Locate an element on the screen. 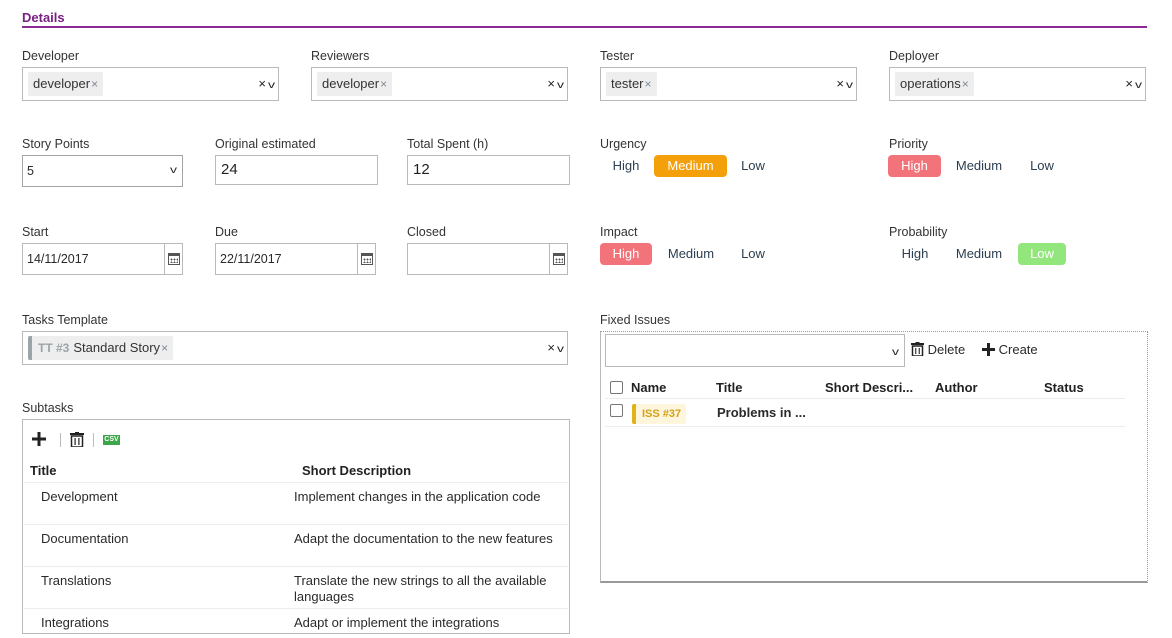  impact-high-option: High is located at coordinates (626, 254).